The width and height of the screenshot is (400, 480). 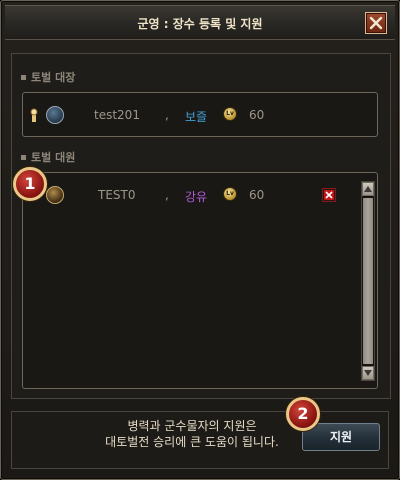 I want to click on members-section-title: 토벌 대원, so click(x=48, y=157).